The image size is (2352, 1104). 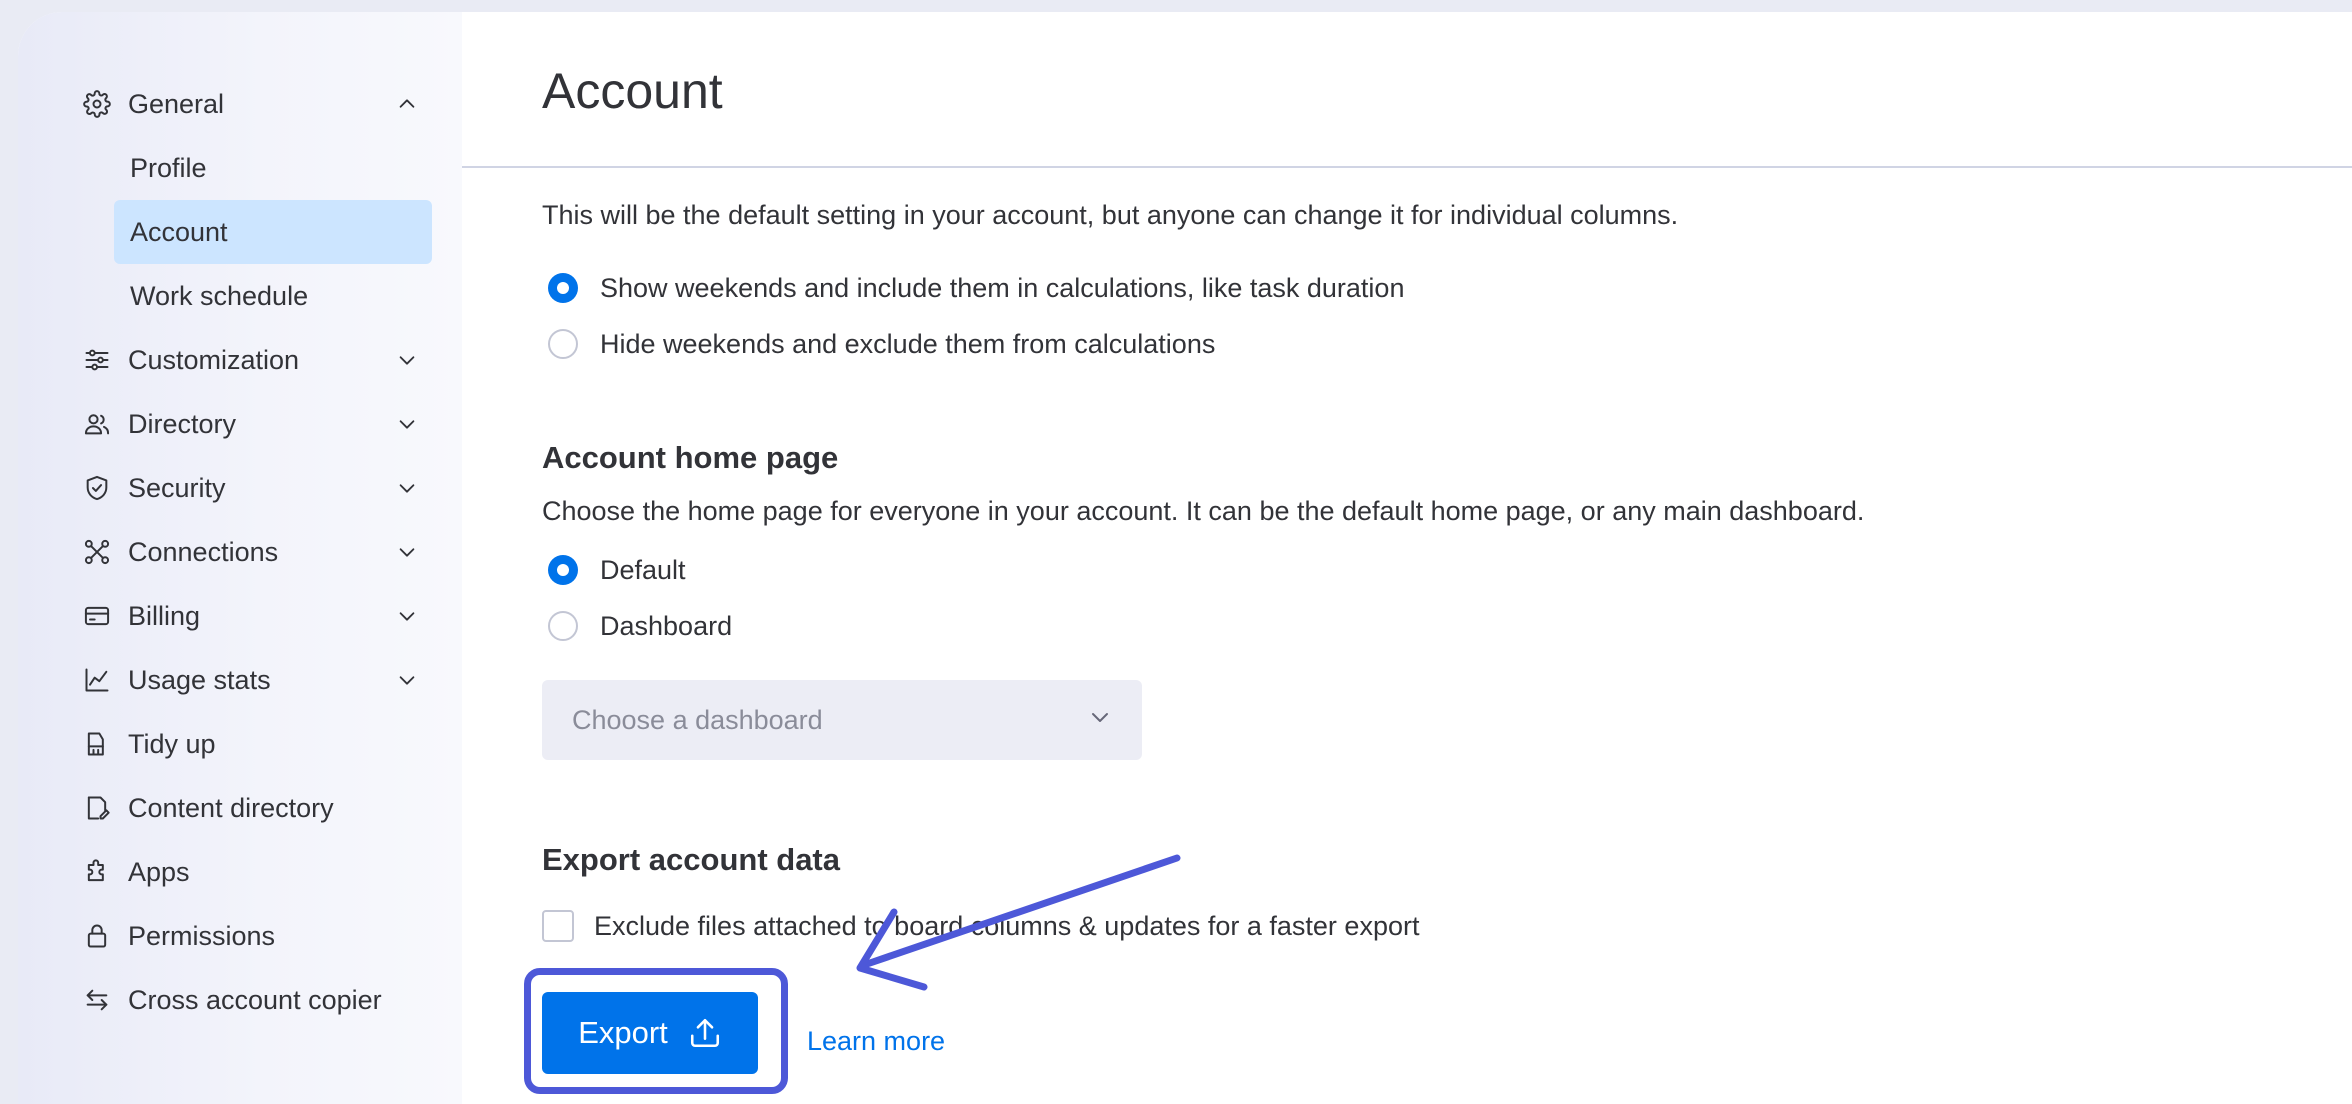 What do you see at coordinates (199, 679) in the screenshot?
I see `sidebar-item-label: Usage stats` at bounding box center [199, 679].